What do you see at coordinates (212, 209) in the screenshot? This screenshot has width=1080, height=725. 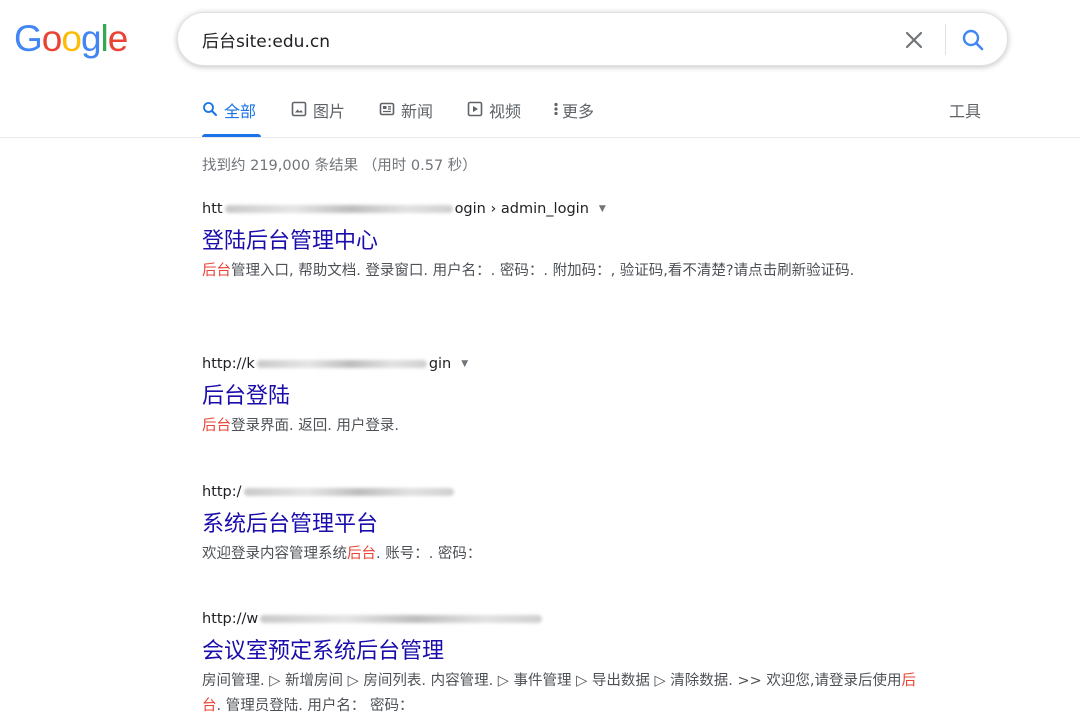 I see `url-prefix: htt` at bounding box center [212, 209].